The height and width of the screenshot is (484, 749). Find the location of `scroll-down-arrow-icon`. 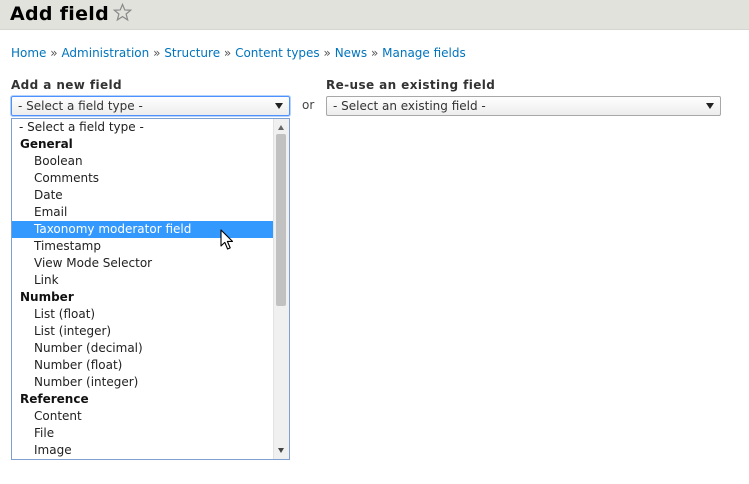

scroll-down-arrow-icon is located at coordinates (281, 450).